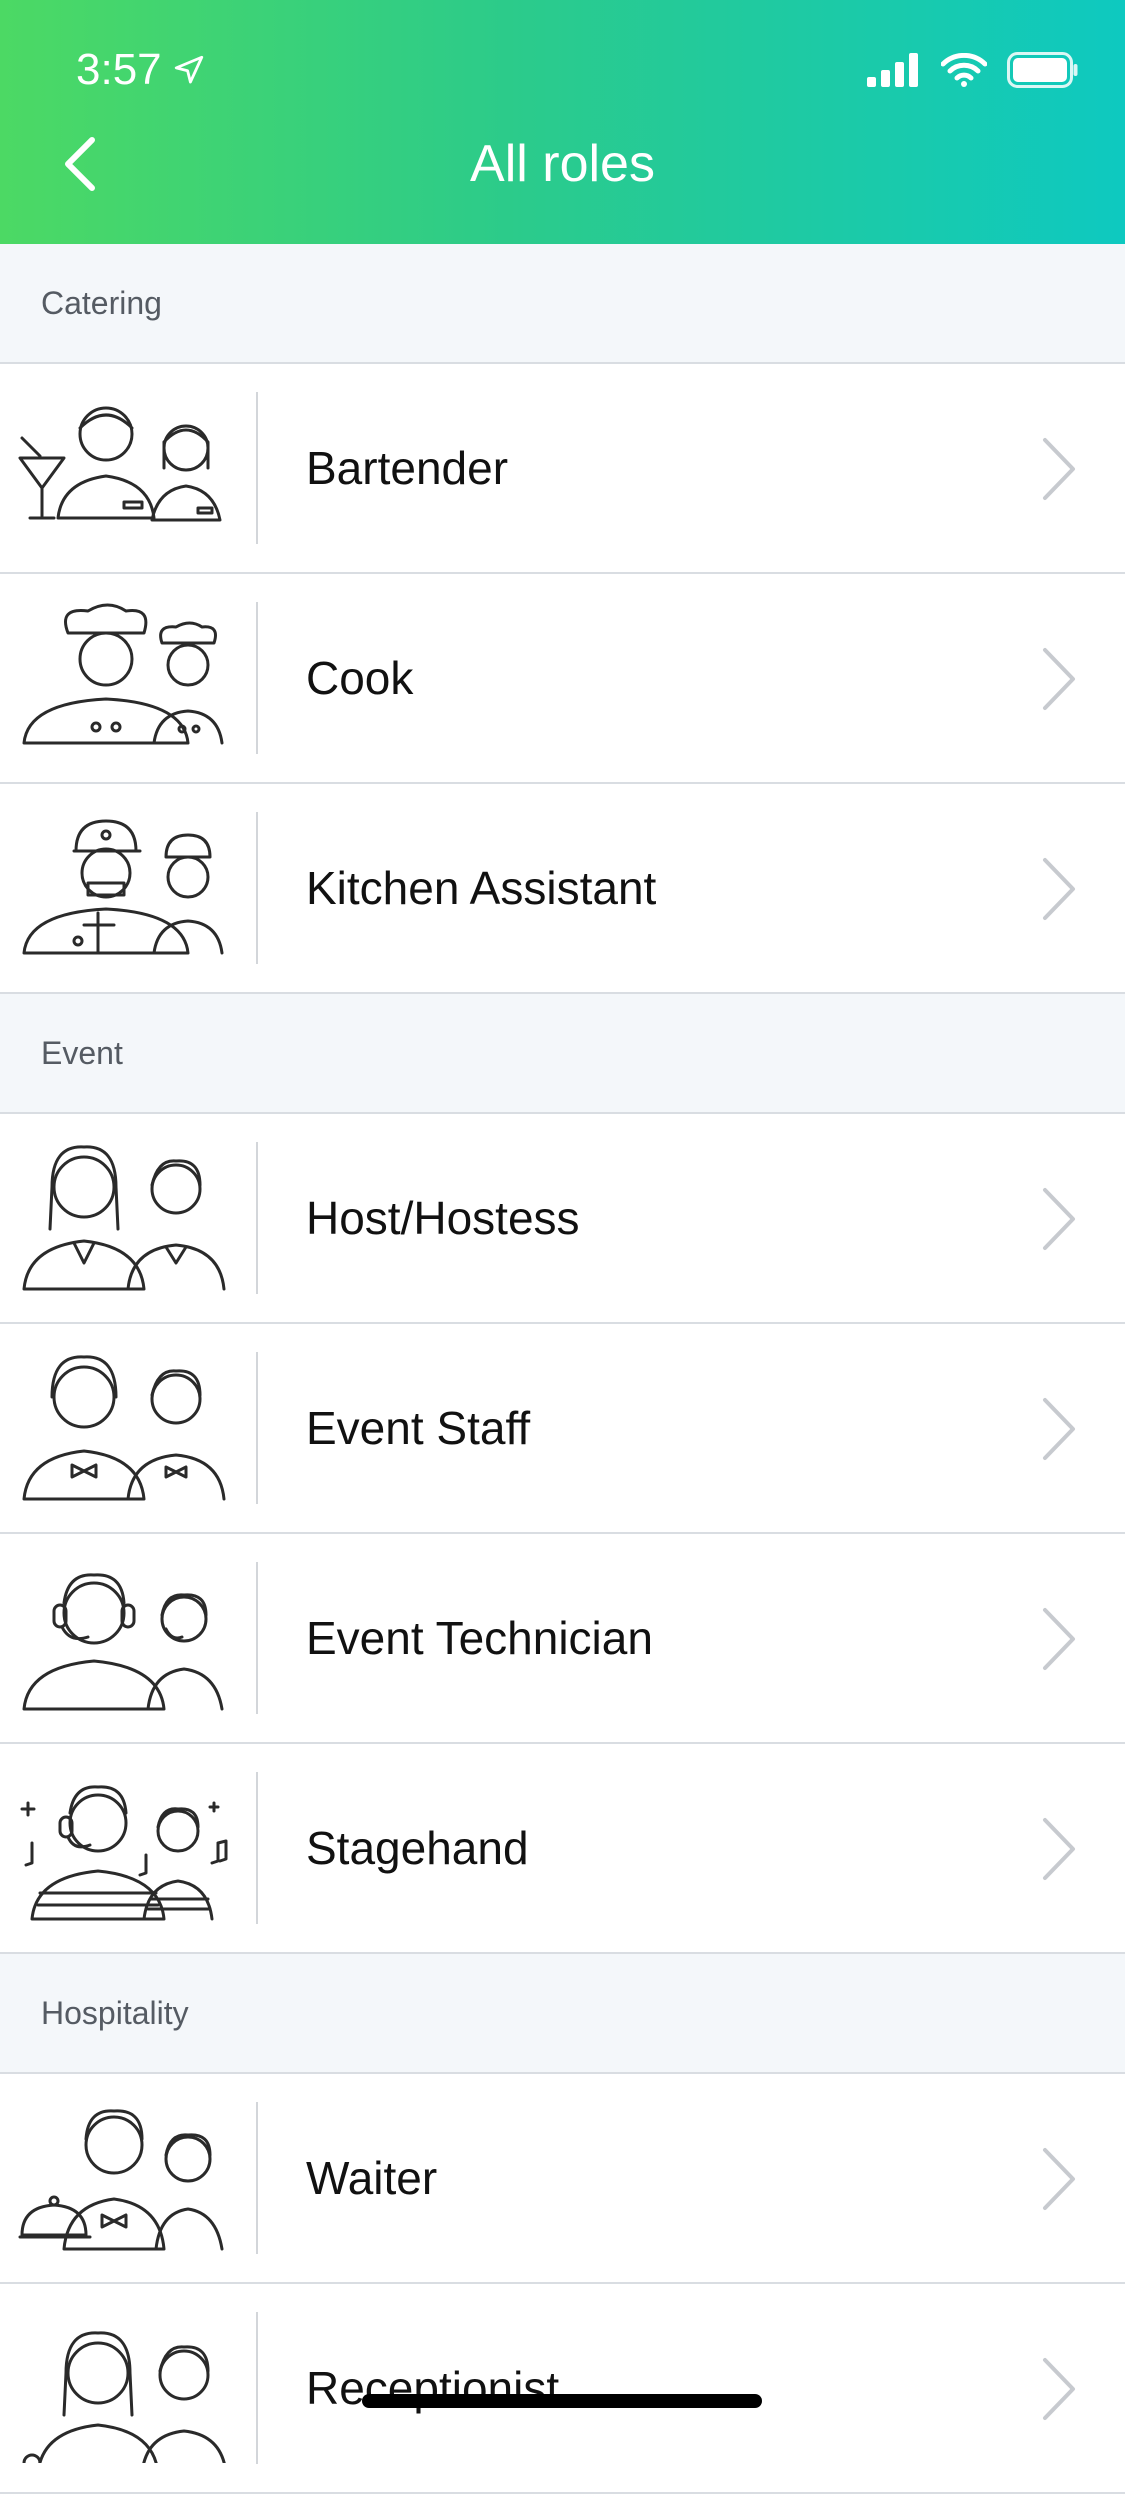 The width and height of the screenshot is (1125, 2494). I want to click on cellular-signal-icon, so click(892, 70).